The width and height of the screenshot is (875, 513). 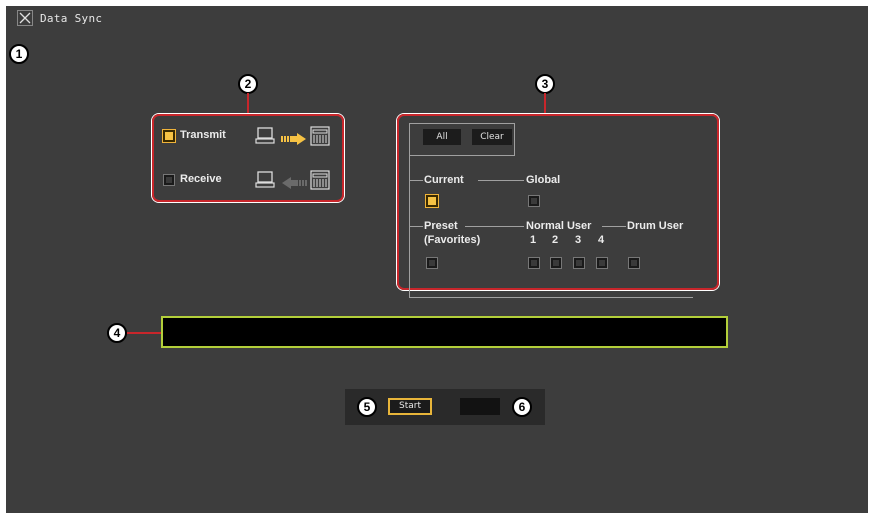 I want to click on callout-5: 5, so click(x=367, y=407).